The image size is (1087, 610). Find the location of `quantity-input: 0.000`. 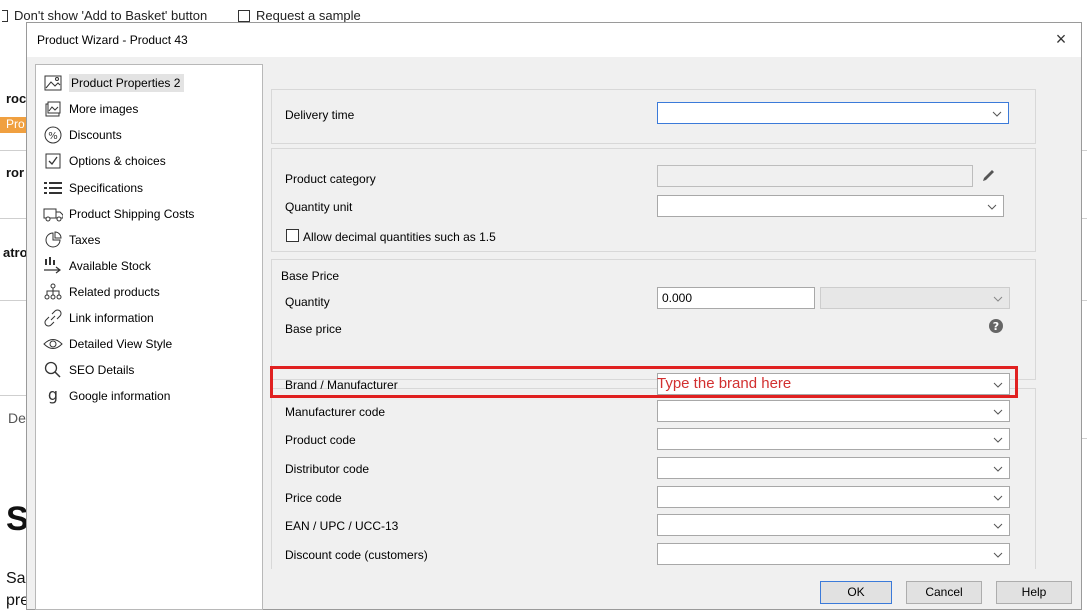

quantity-input: 0.000 is located at coordinates (736, 298).